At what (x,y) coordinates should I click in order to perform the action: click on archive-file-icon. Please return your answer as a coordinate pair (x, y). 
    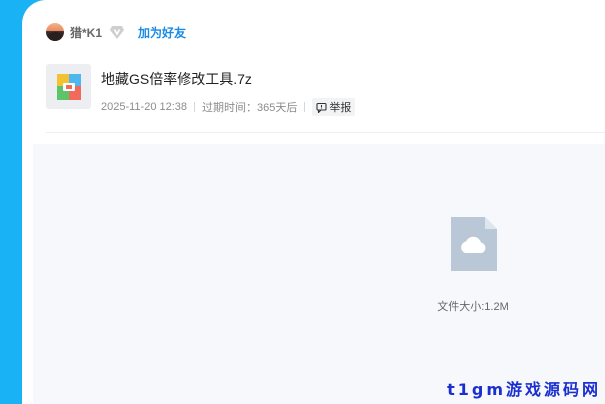
    Looking at the image, I should click on (68, 86).